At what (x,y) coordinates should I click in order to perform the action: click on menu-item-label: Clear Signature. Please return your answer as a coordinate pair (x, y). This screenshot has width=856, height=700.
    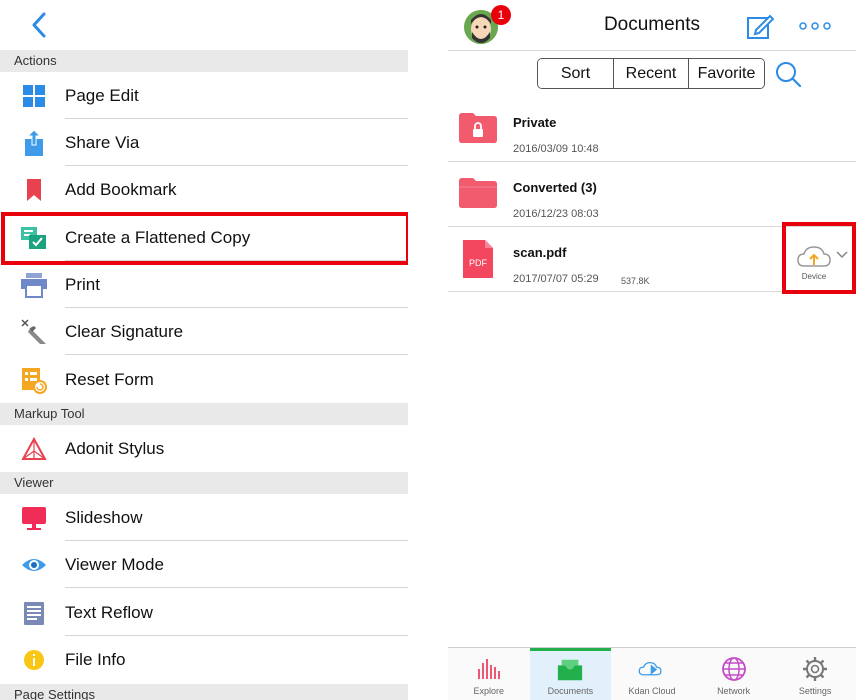
    Looking at the image, I should click on (124, 331).